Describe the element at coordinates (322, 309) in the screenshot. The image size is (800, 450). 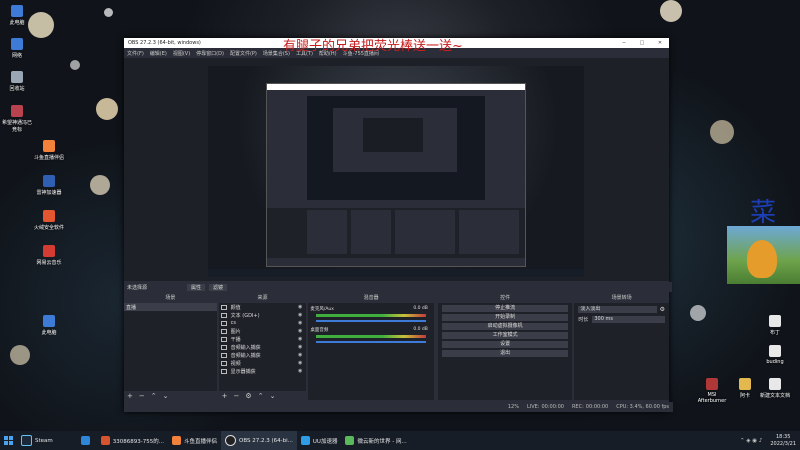
I see `mixer-channel-name: 麦克风/Aux` at that location.